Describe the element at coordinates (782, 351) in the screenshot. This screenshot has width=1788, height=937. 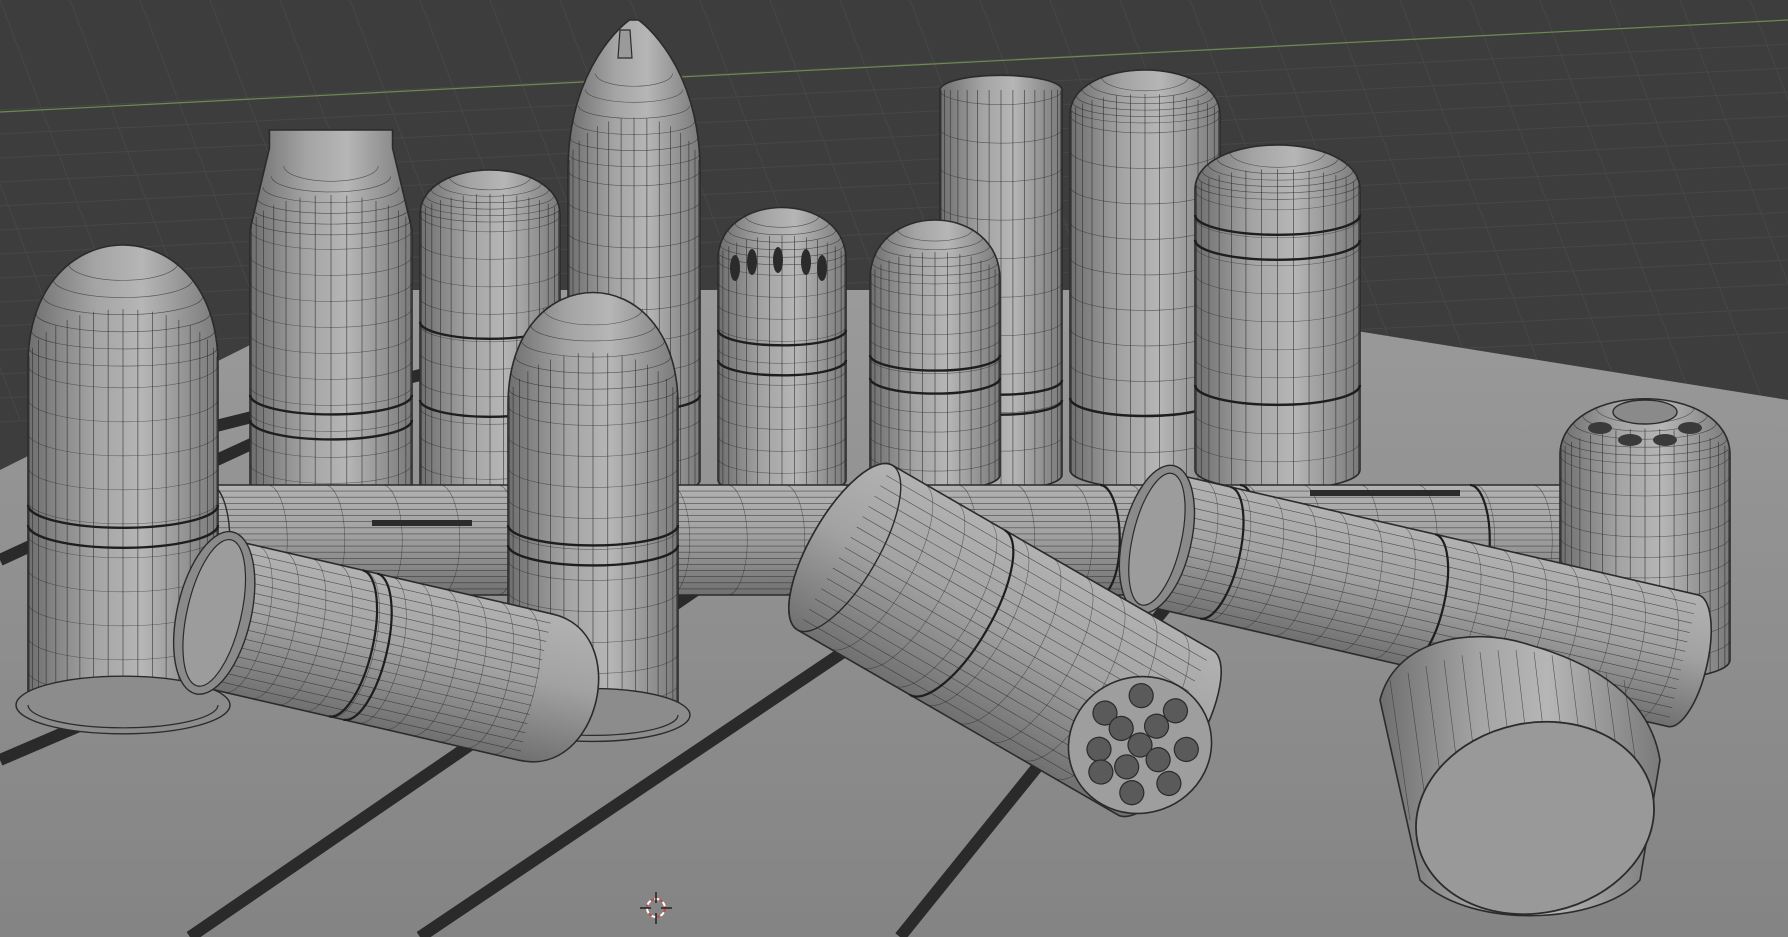
I see `vented-dome-round` at that location.